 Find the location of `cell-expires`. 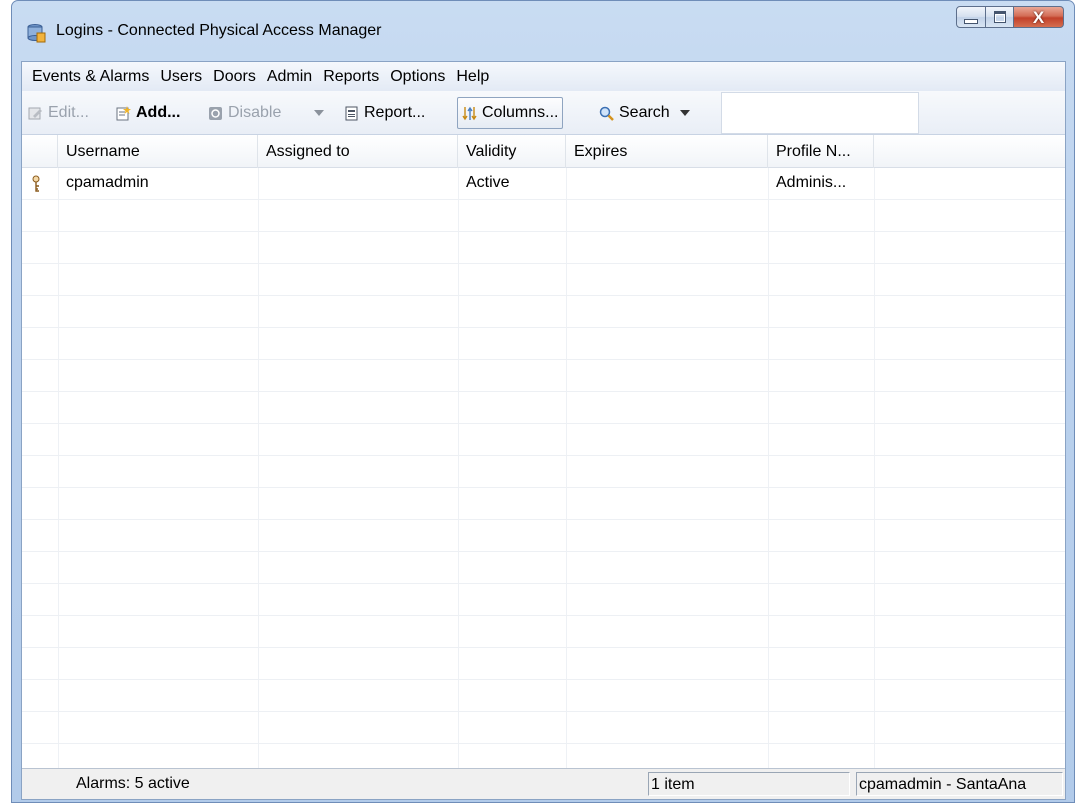

cell-expires is located at coordinates (667, 184).